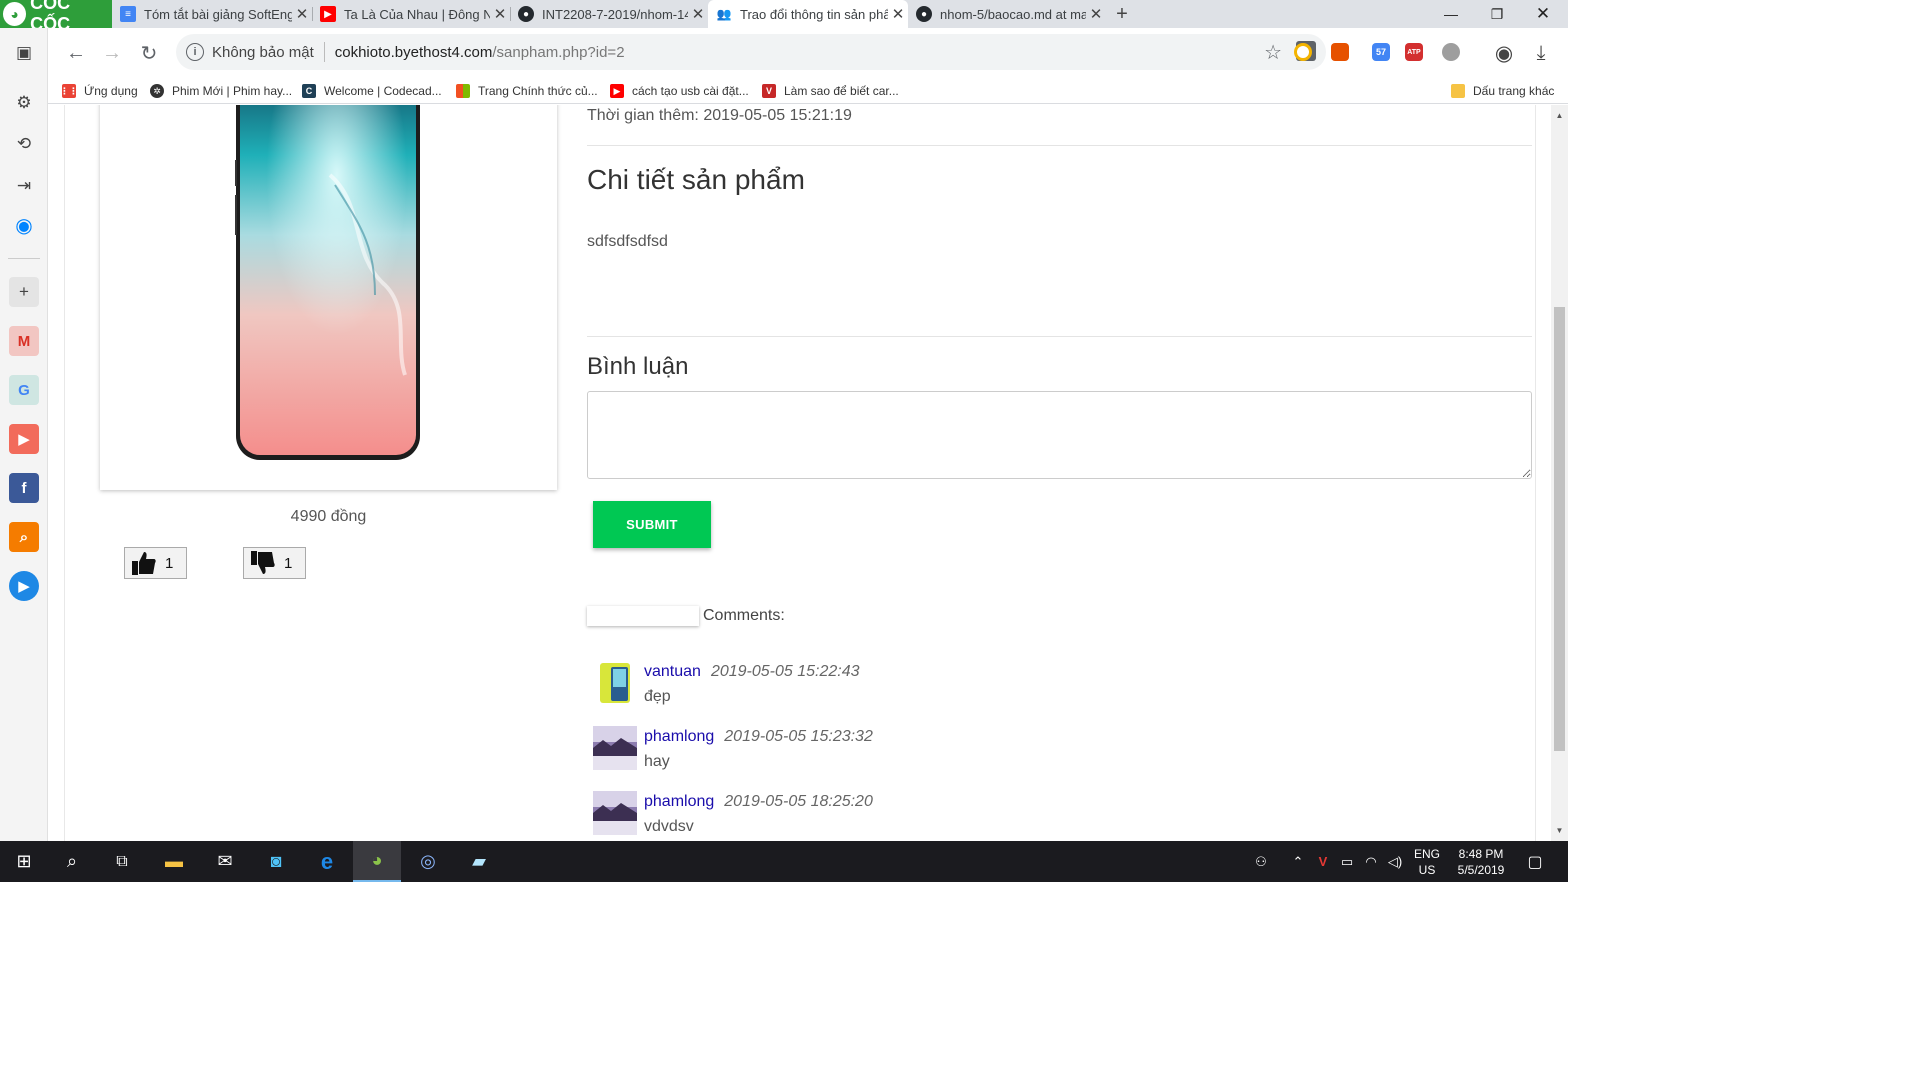 The height and width of the screenshot is (1080, 1920). Describe the element at coordinates (99, 91) in the screenshot. I see `bookmark-apps: ⋮⋮ Ứng dụng` at that location.